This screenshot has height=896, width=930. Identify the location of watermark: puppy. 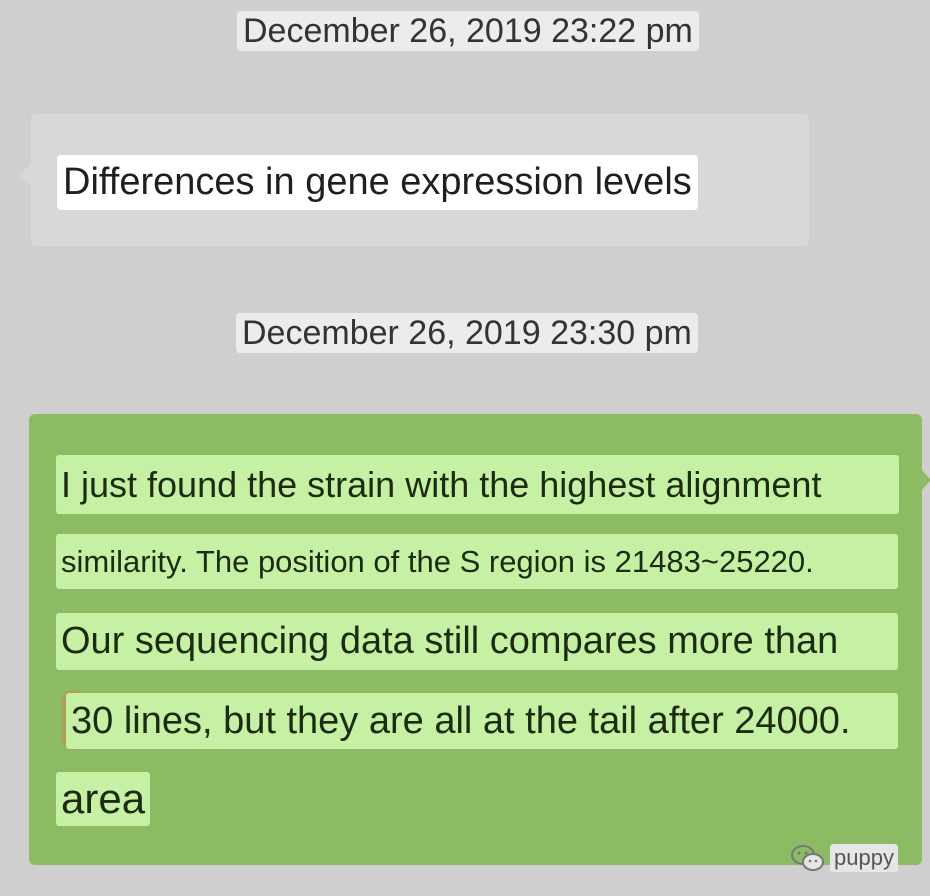
(844, 858).